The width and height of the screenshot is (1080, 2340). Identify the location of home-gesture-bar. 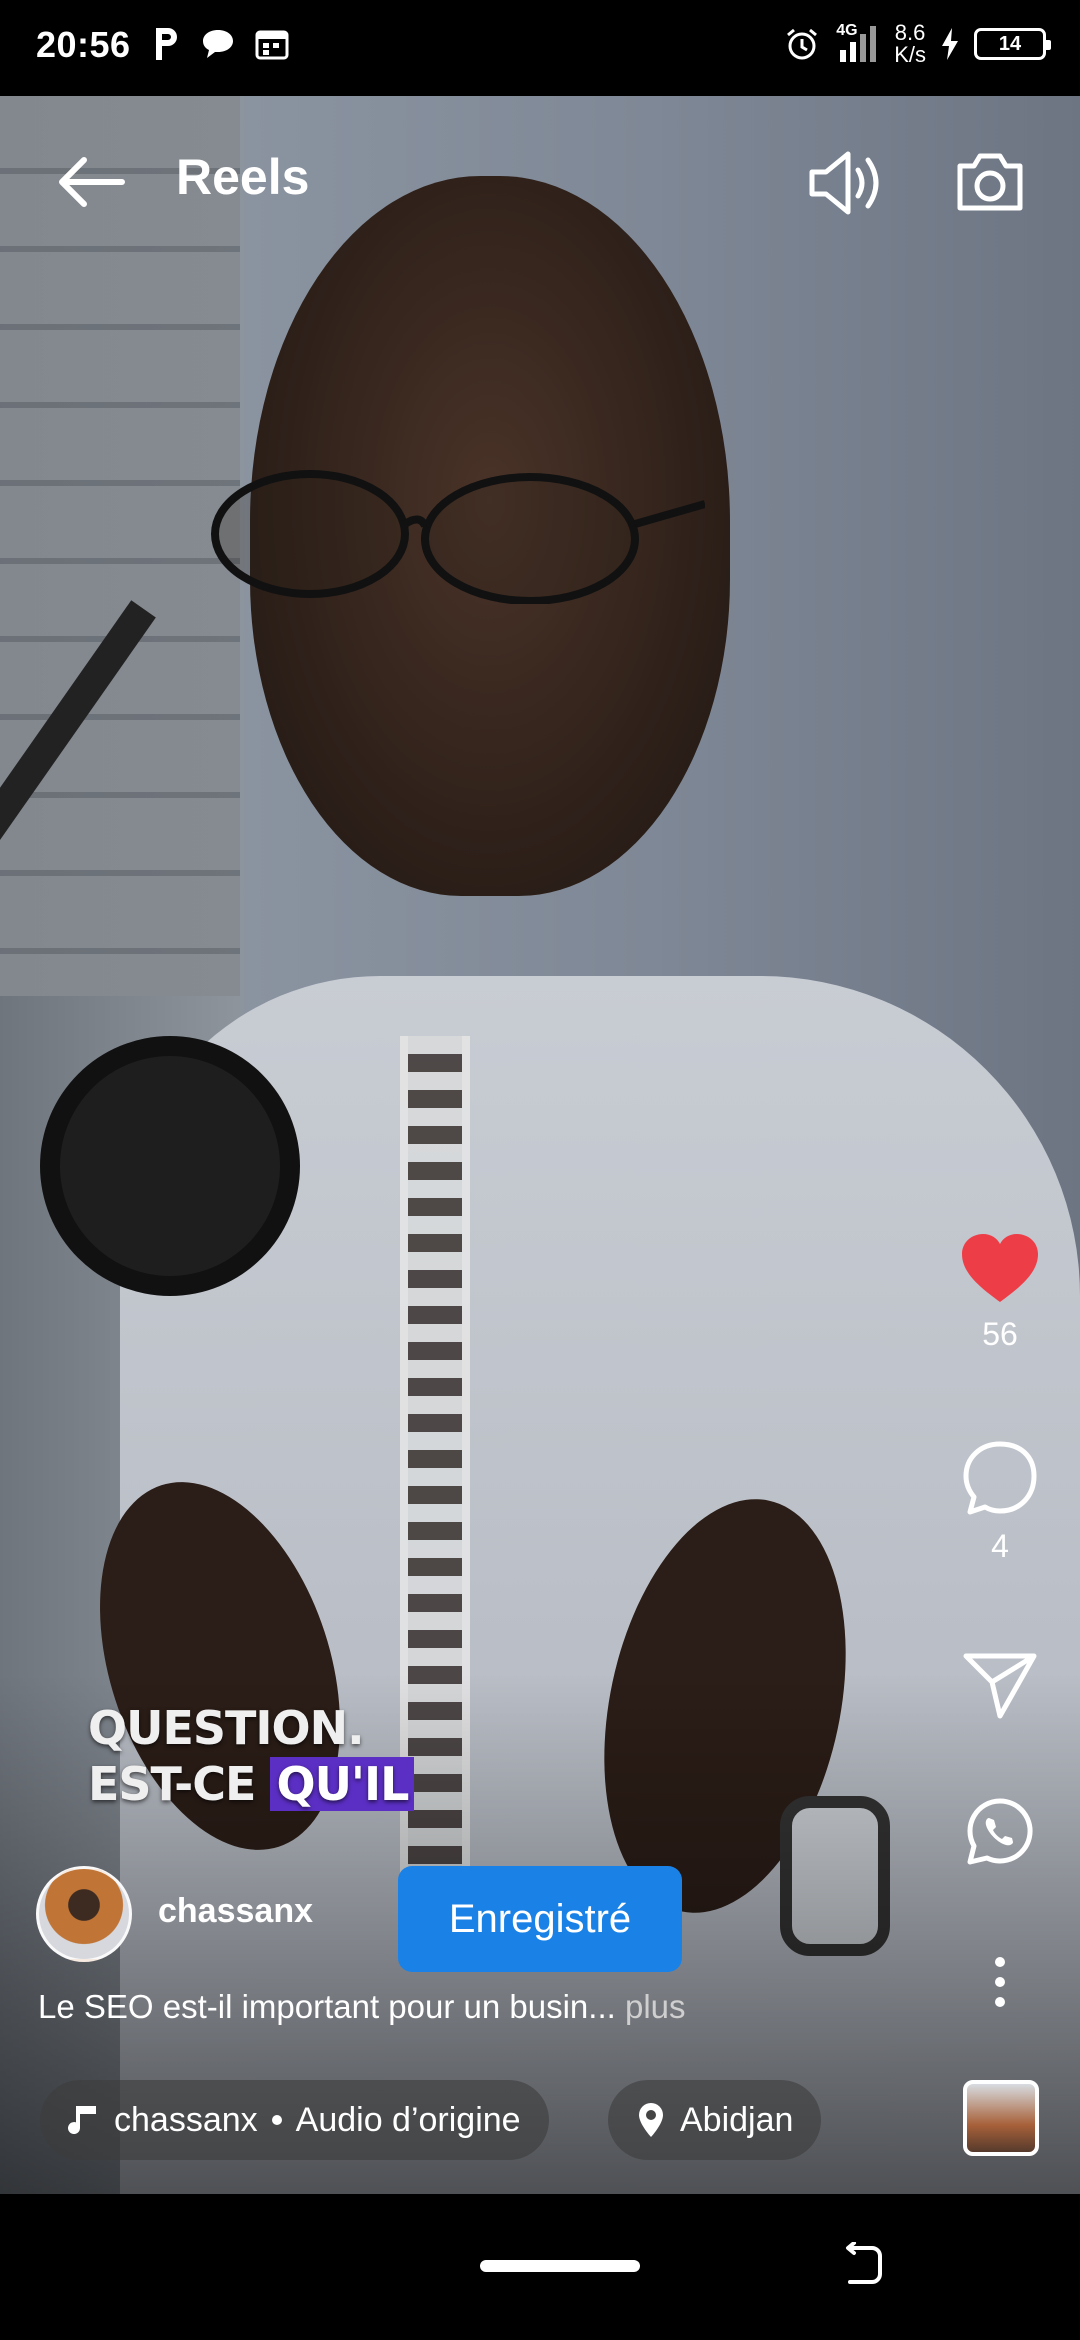
(560, 2266).